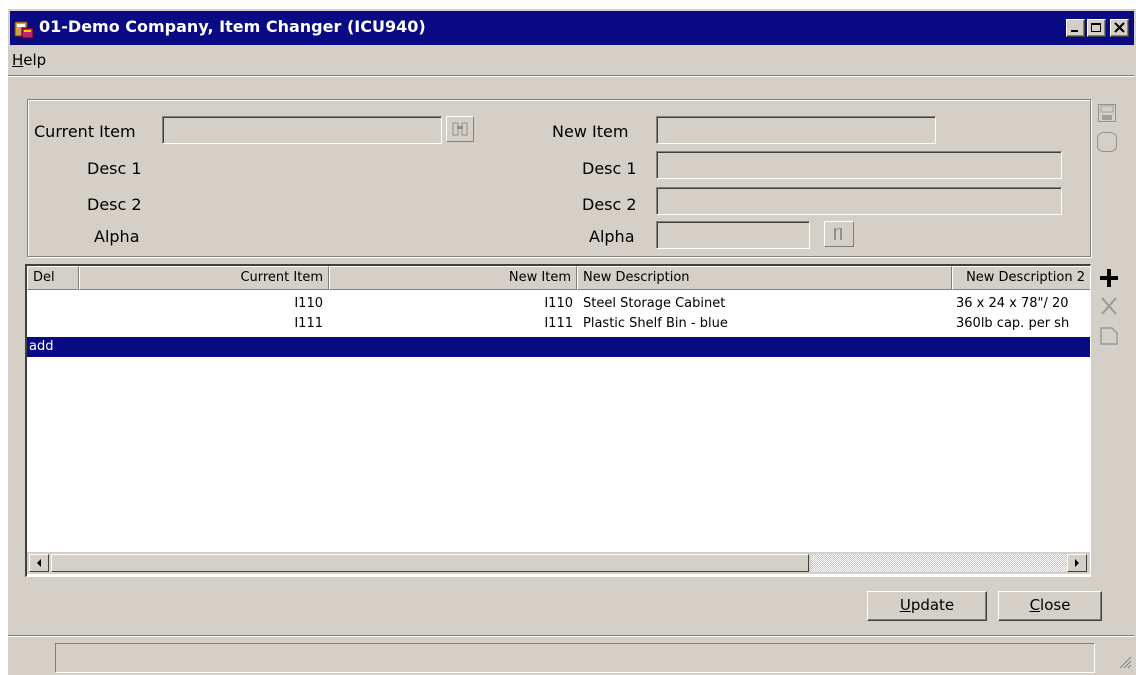  I want to click on new-item-label: New Item, so click(590, 131).